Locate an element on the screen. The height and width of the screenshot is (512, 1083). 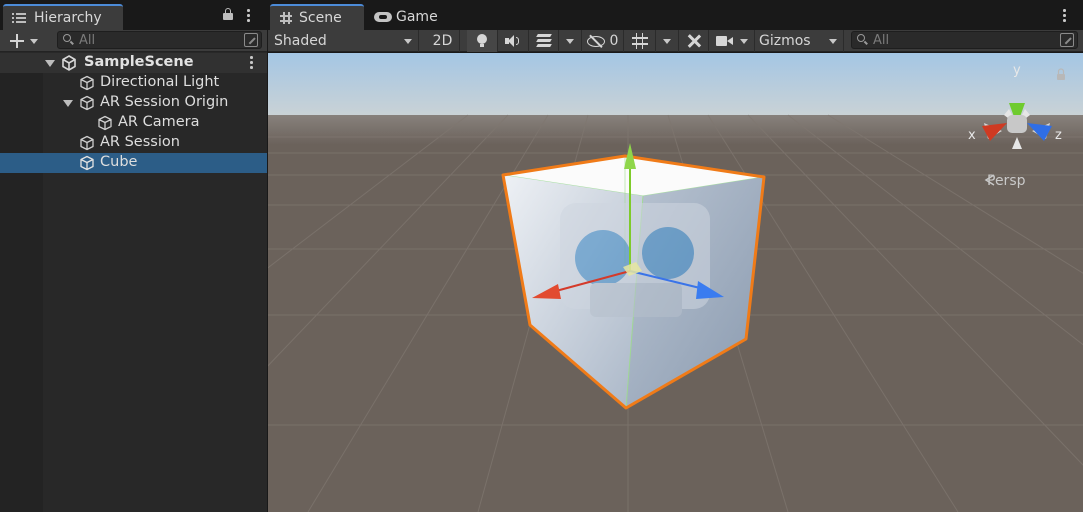
hierarchy-item-label: AR Camera is located at coordinates (159, 122).